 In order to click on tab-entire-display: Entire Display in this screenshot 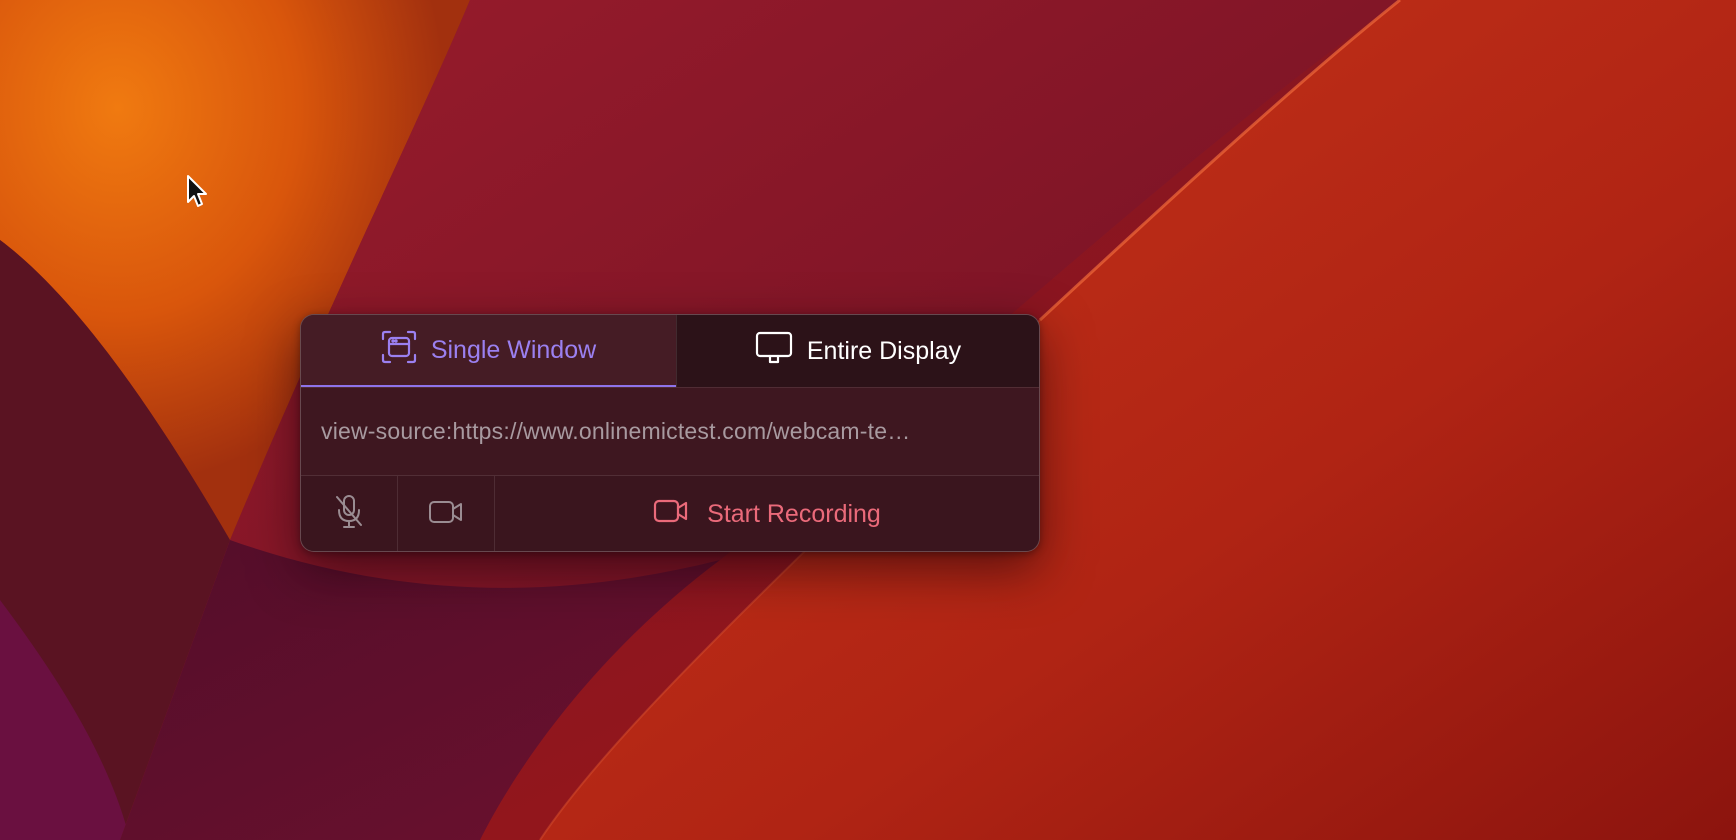, I will do `click(857, 351)`.